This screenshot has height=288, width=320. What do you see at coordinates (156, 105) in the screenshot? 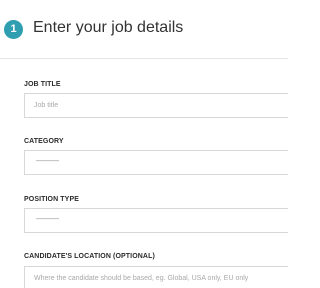
I see `job-title-input: Job title` at bounding box center [156, 105].